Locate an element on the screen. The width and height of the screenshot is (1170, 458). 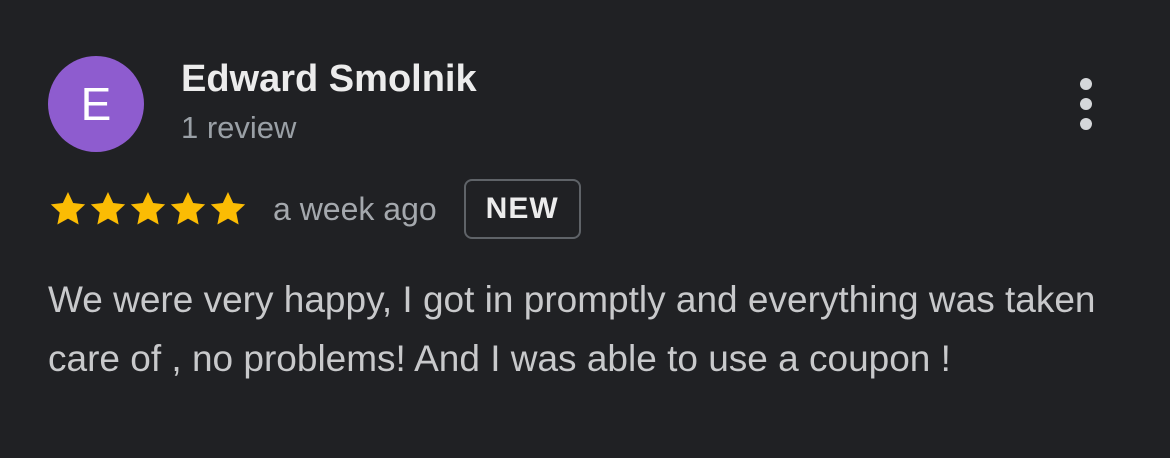
more-vert-icon is located at coordinates (1086, 104).